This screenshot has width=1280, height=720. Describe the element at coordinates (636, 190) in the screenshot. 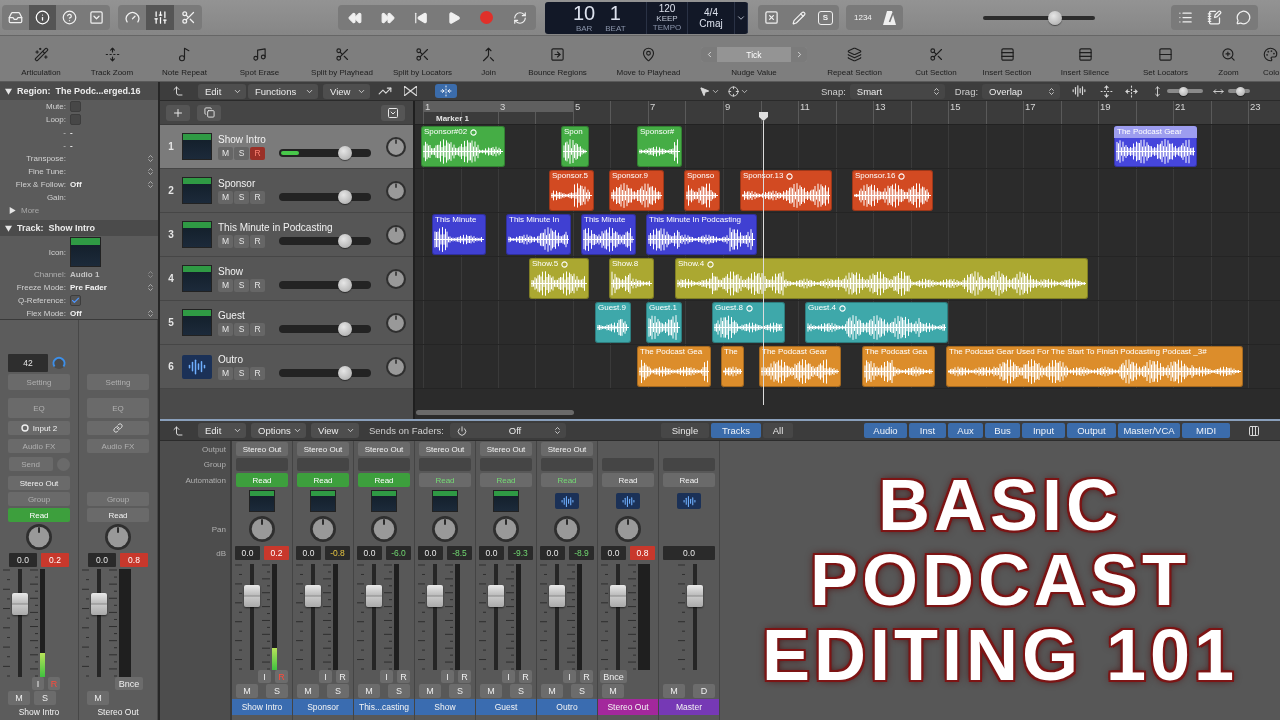

I see `audio-region: Sponsor.9` at that location.